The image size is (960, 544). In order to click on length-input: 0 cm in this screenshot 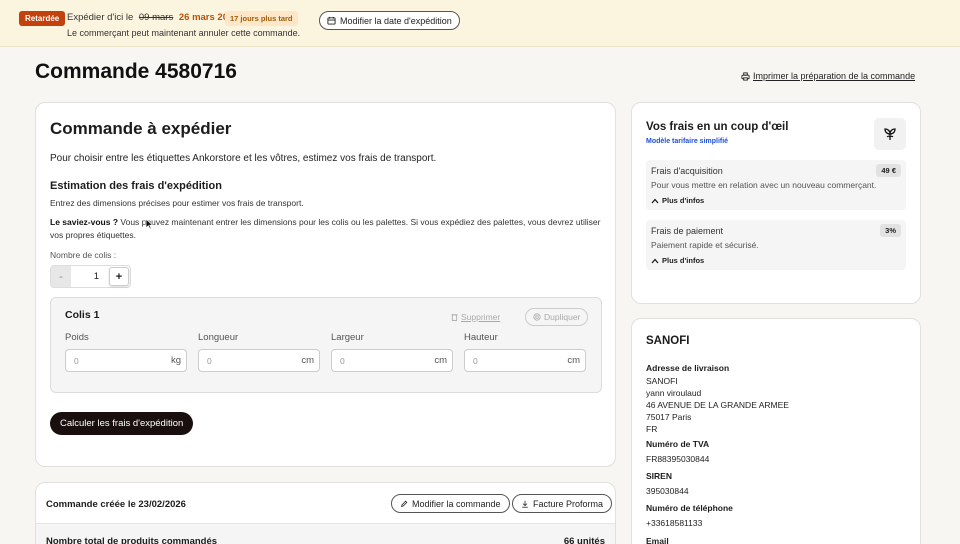, I will do `click(259, 360)`.